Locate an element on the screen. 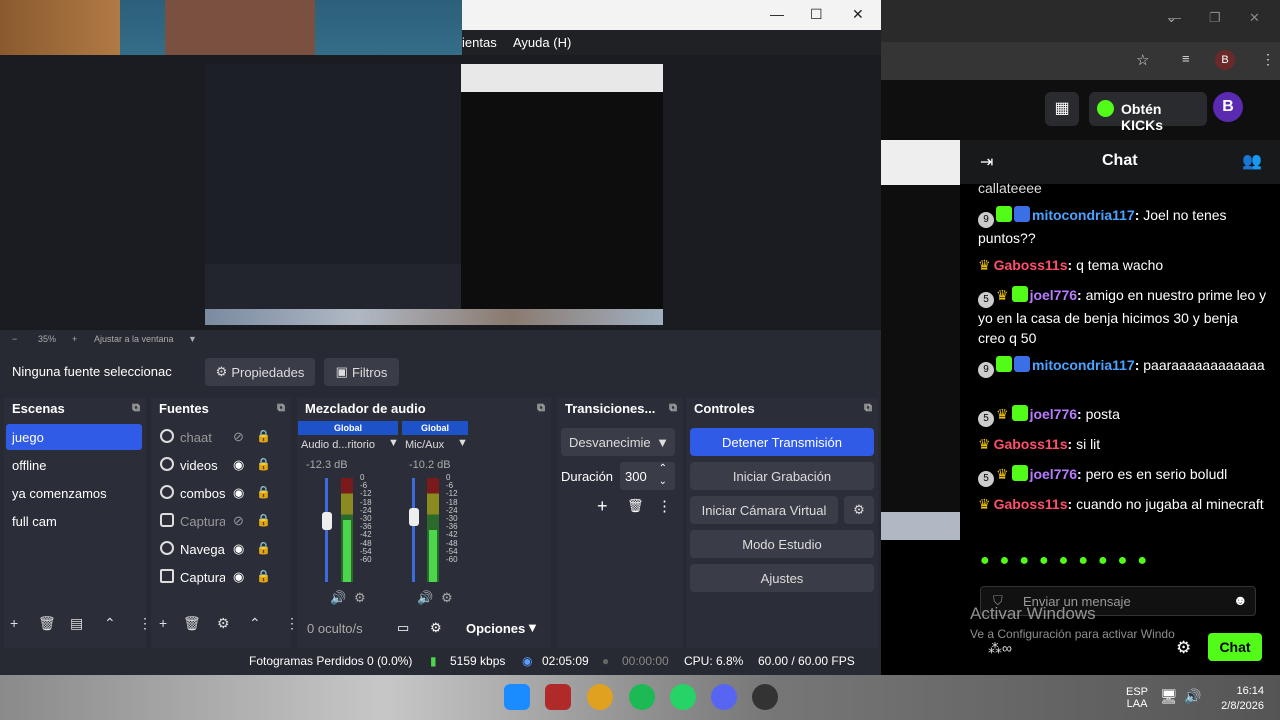  obs-icon is located at coordinates (765, 697).